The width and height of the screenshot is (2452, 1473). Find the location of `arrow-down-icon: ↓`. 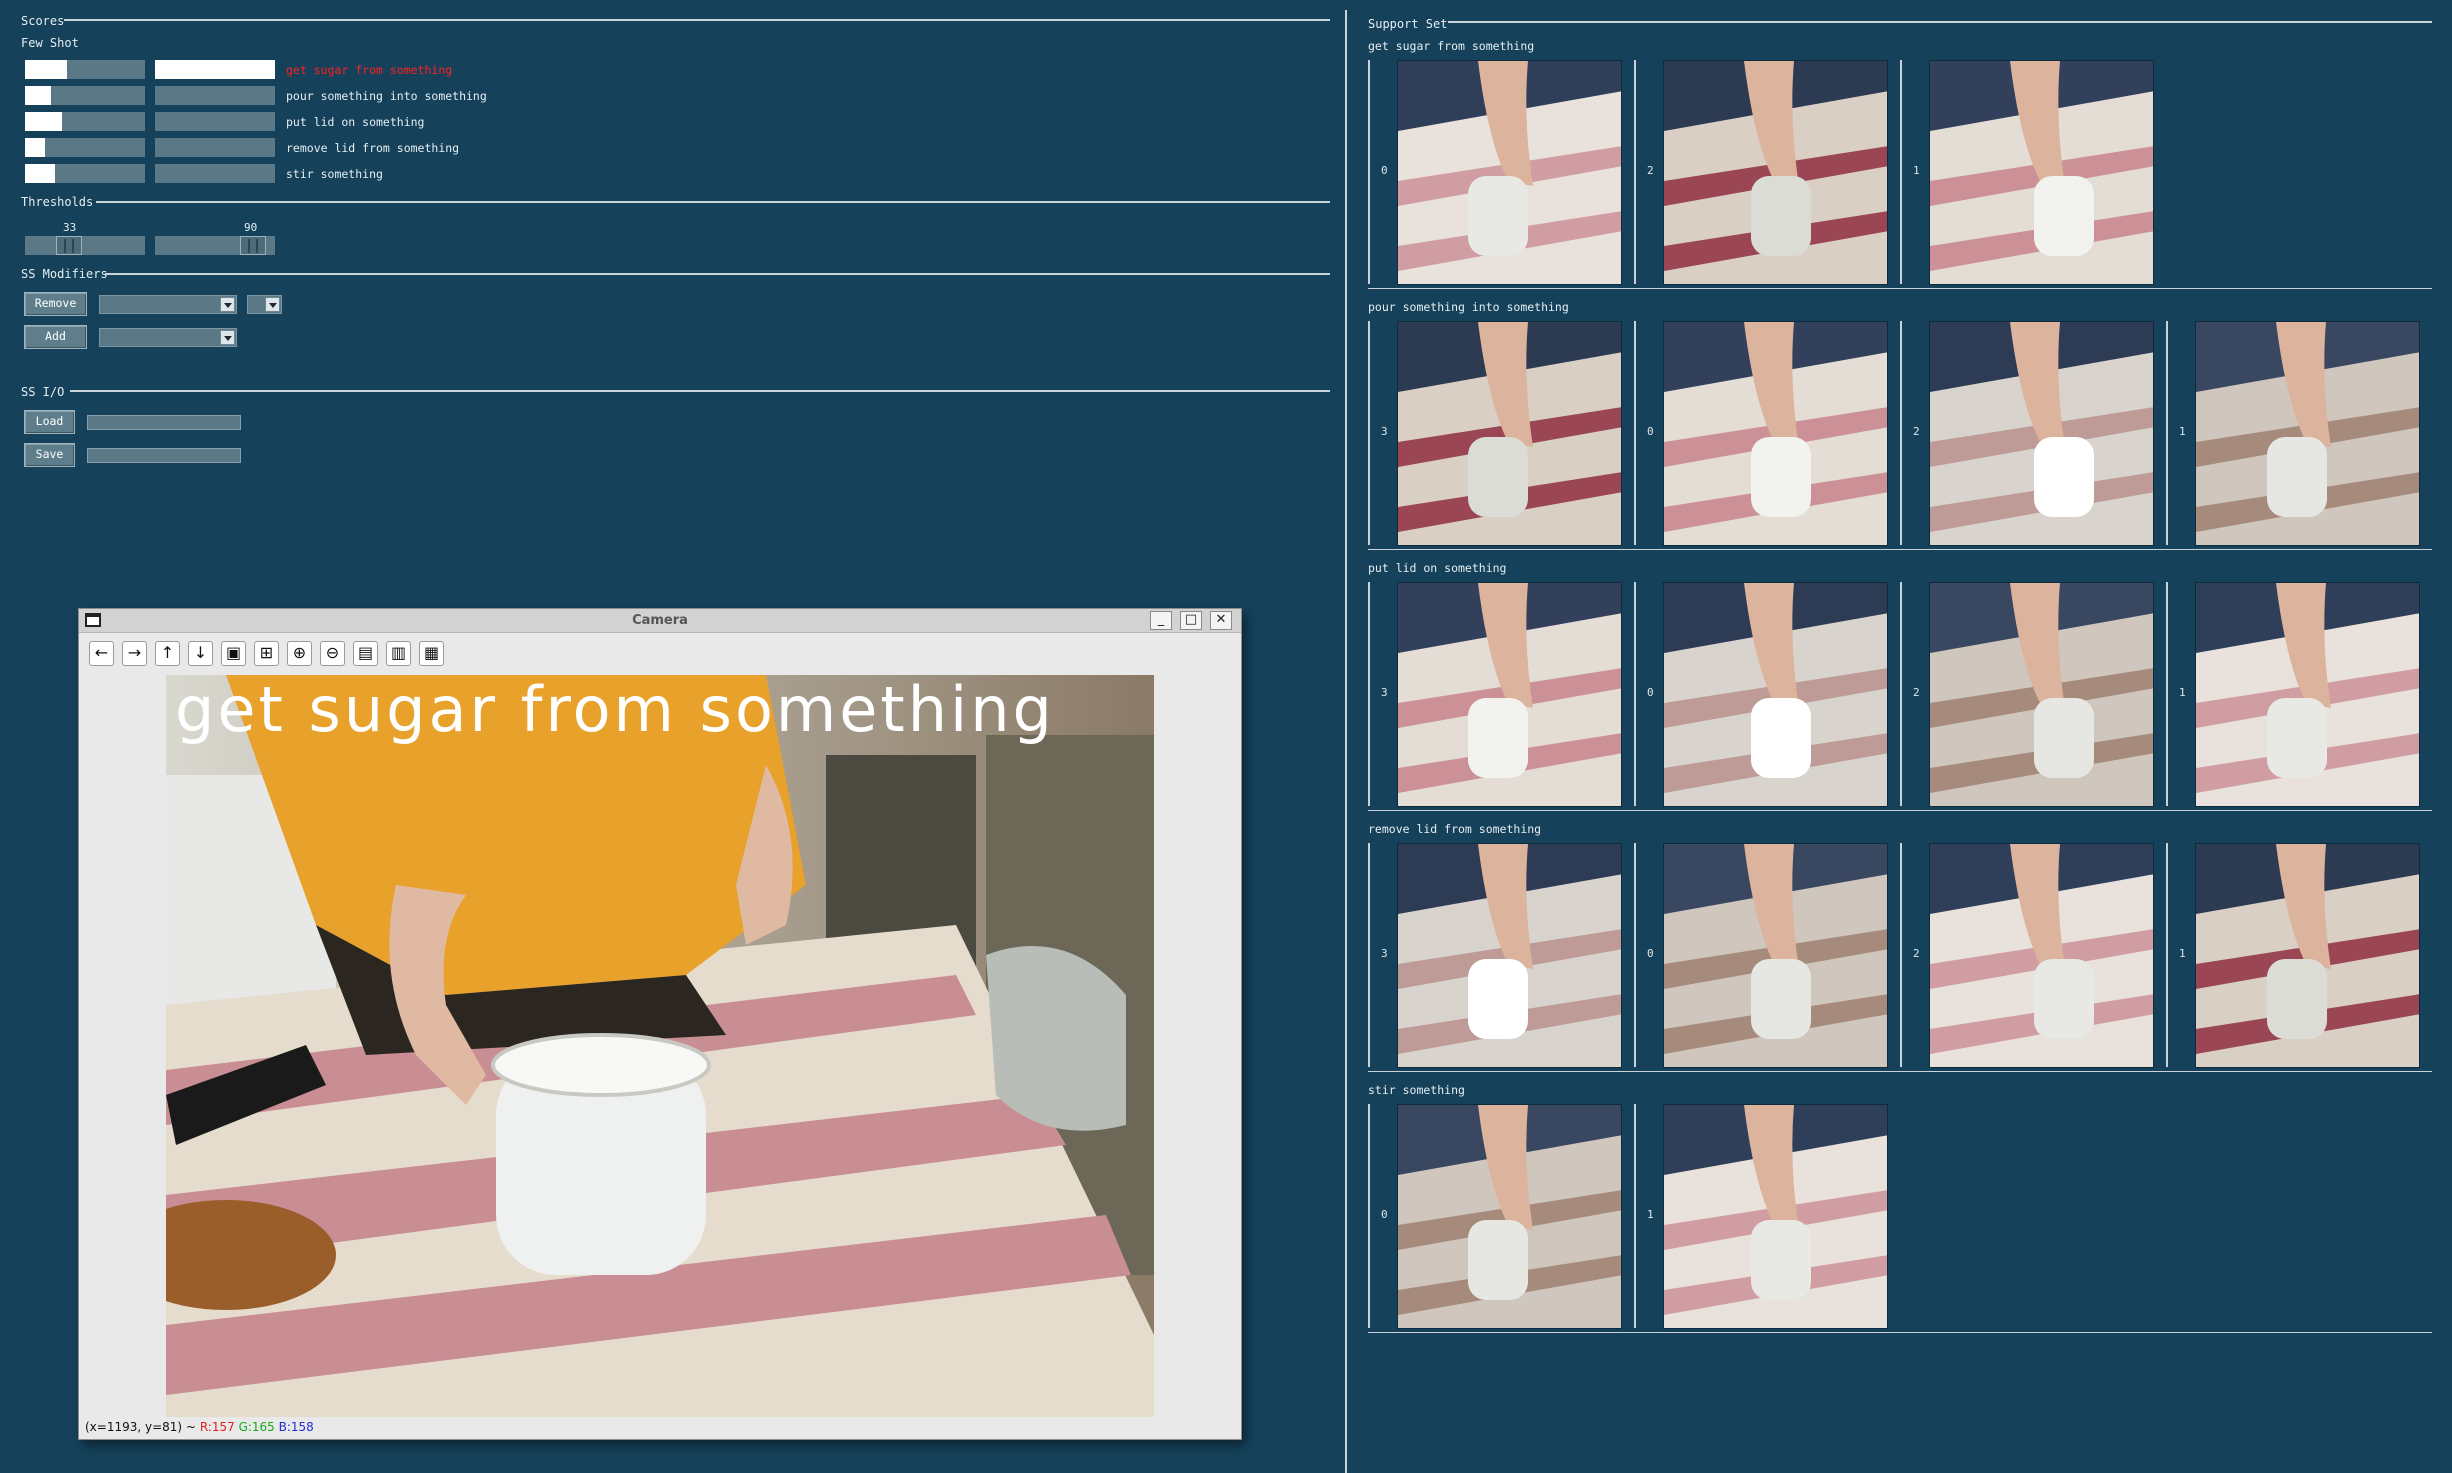

arrow-down-icon: ↓ is located at coordinates (200, 653).